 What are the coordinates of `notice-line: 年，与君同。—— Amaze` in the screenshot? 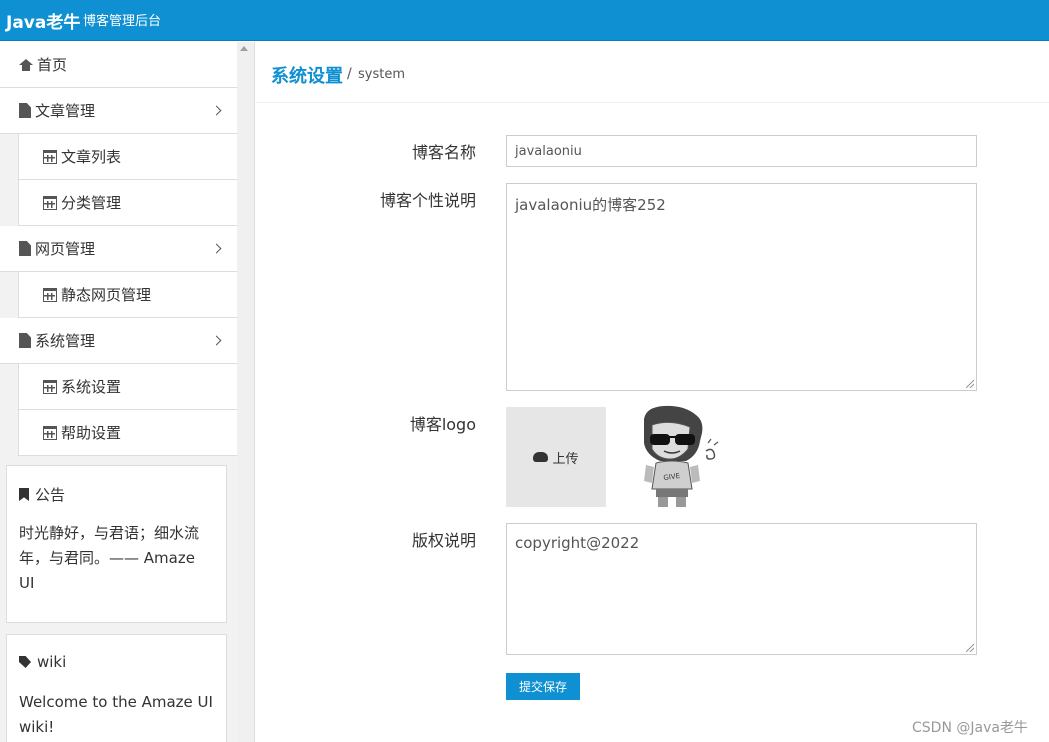 It's located at (107, 558).